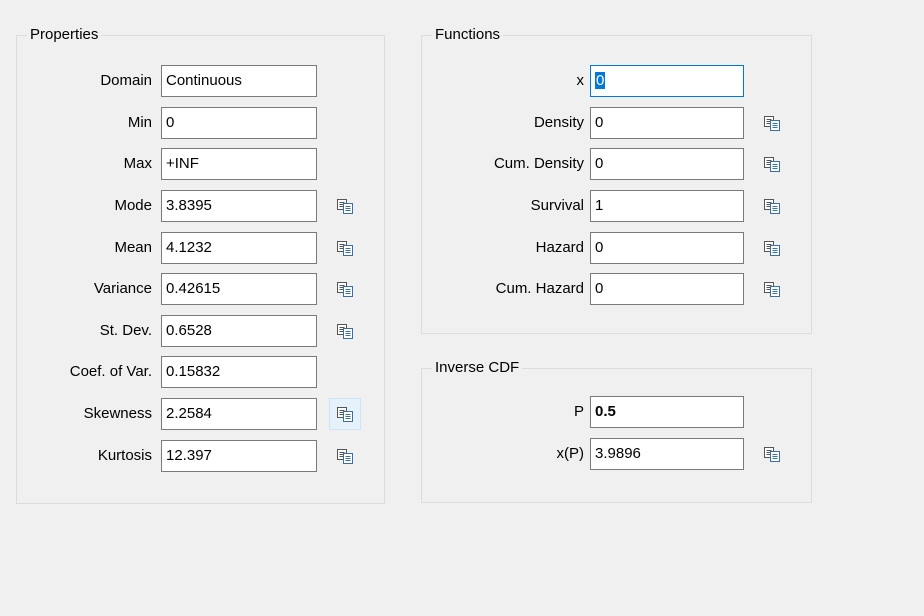  What do you see at coordinates (110, 371) in the screenshot?
I see `coef-var-label: Coef. of Var.` at bounding box center [110, 371].